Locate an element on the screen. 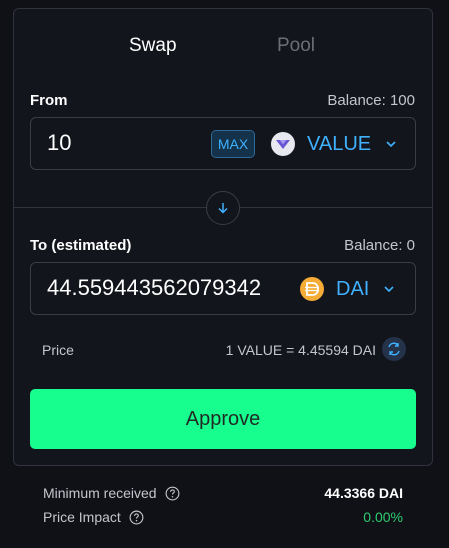 The height and width of the screenshot is (548, 449). switch-direction-button is located at coordinates (223, 208).